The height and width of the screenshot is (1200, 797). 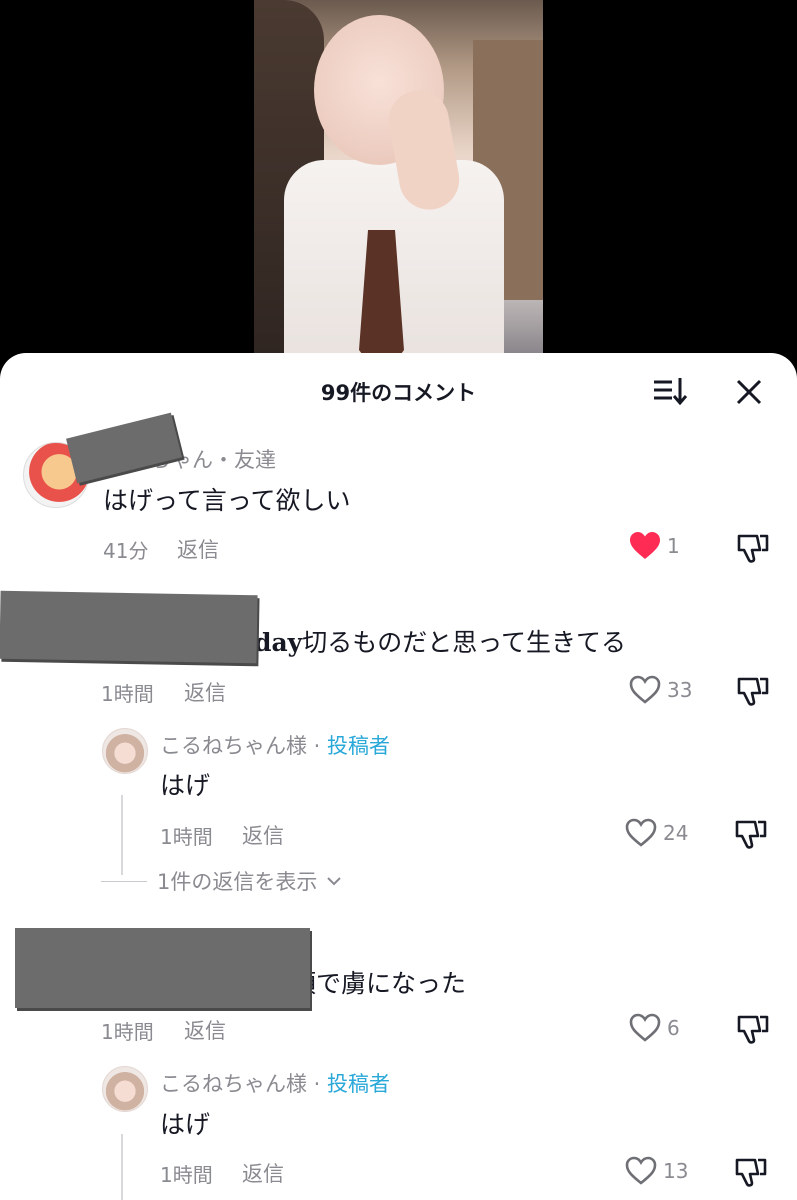 What do you see at coordinates (227, 500) in the screenshot?
I see `comment-text: はげって言って欲しい` at bounding box center [227, 500].